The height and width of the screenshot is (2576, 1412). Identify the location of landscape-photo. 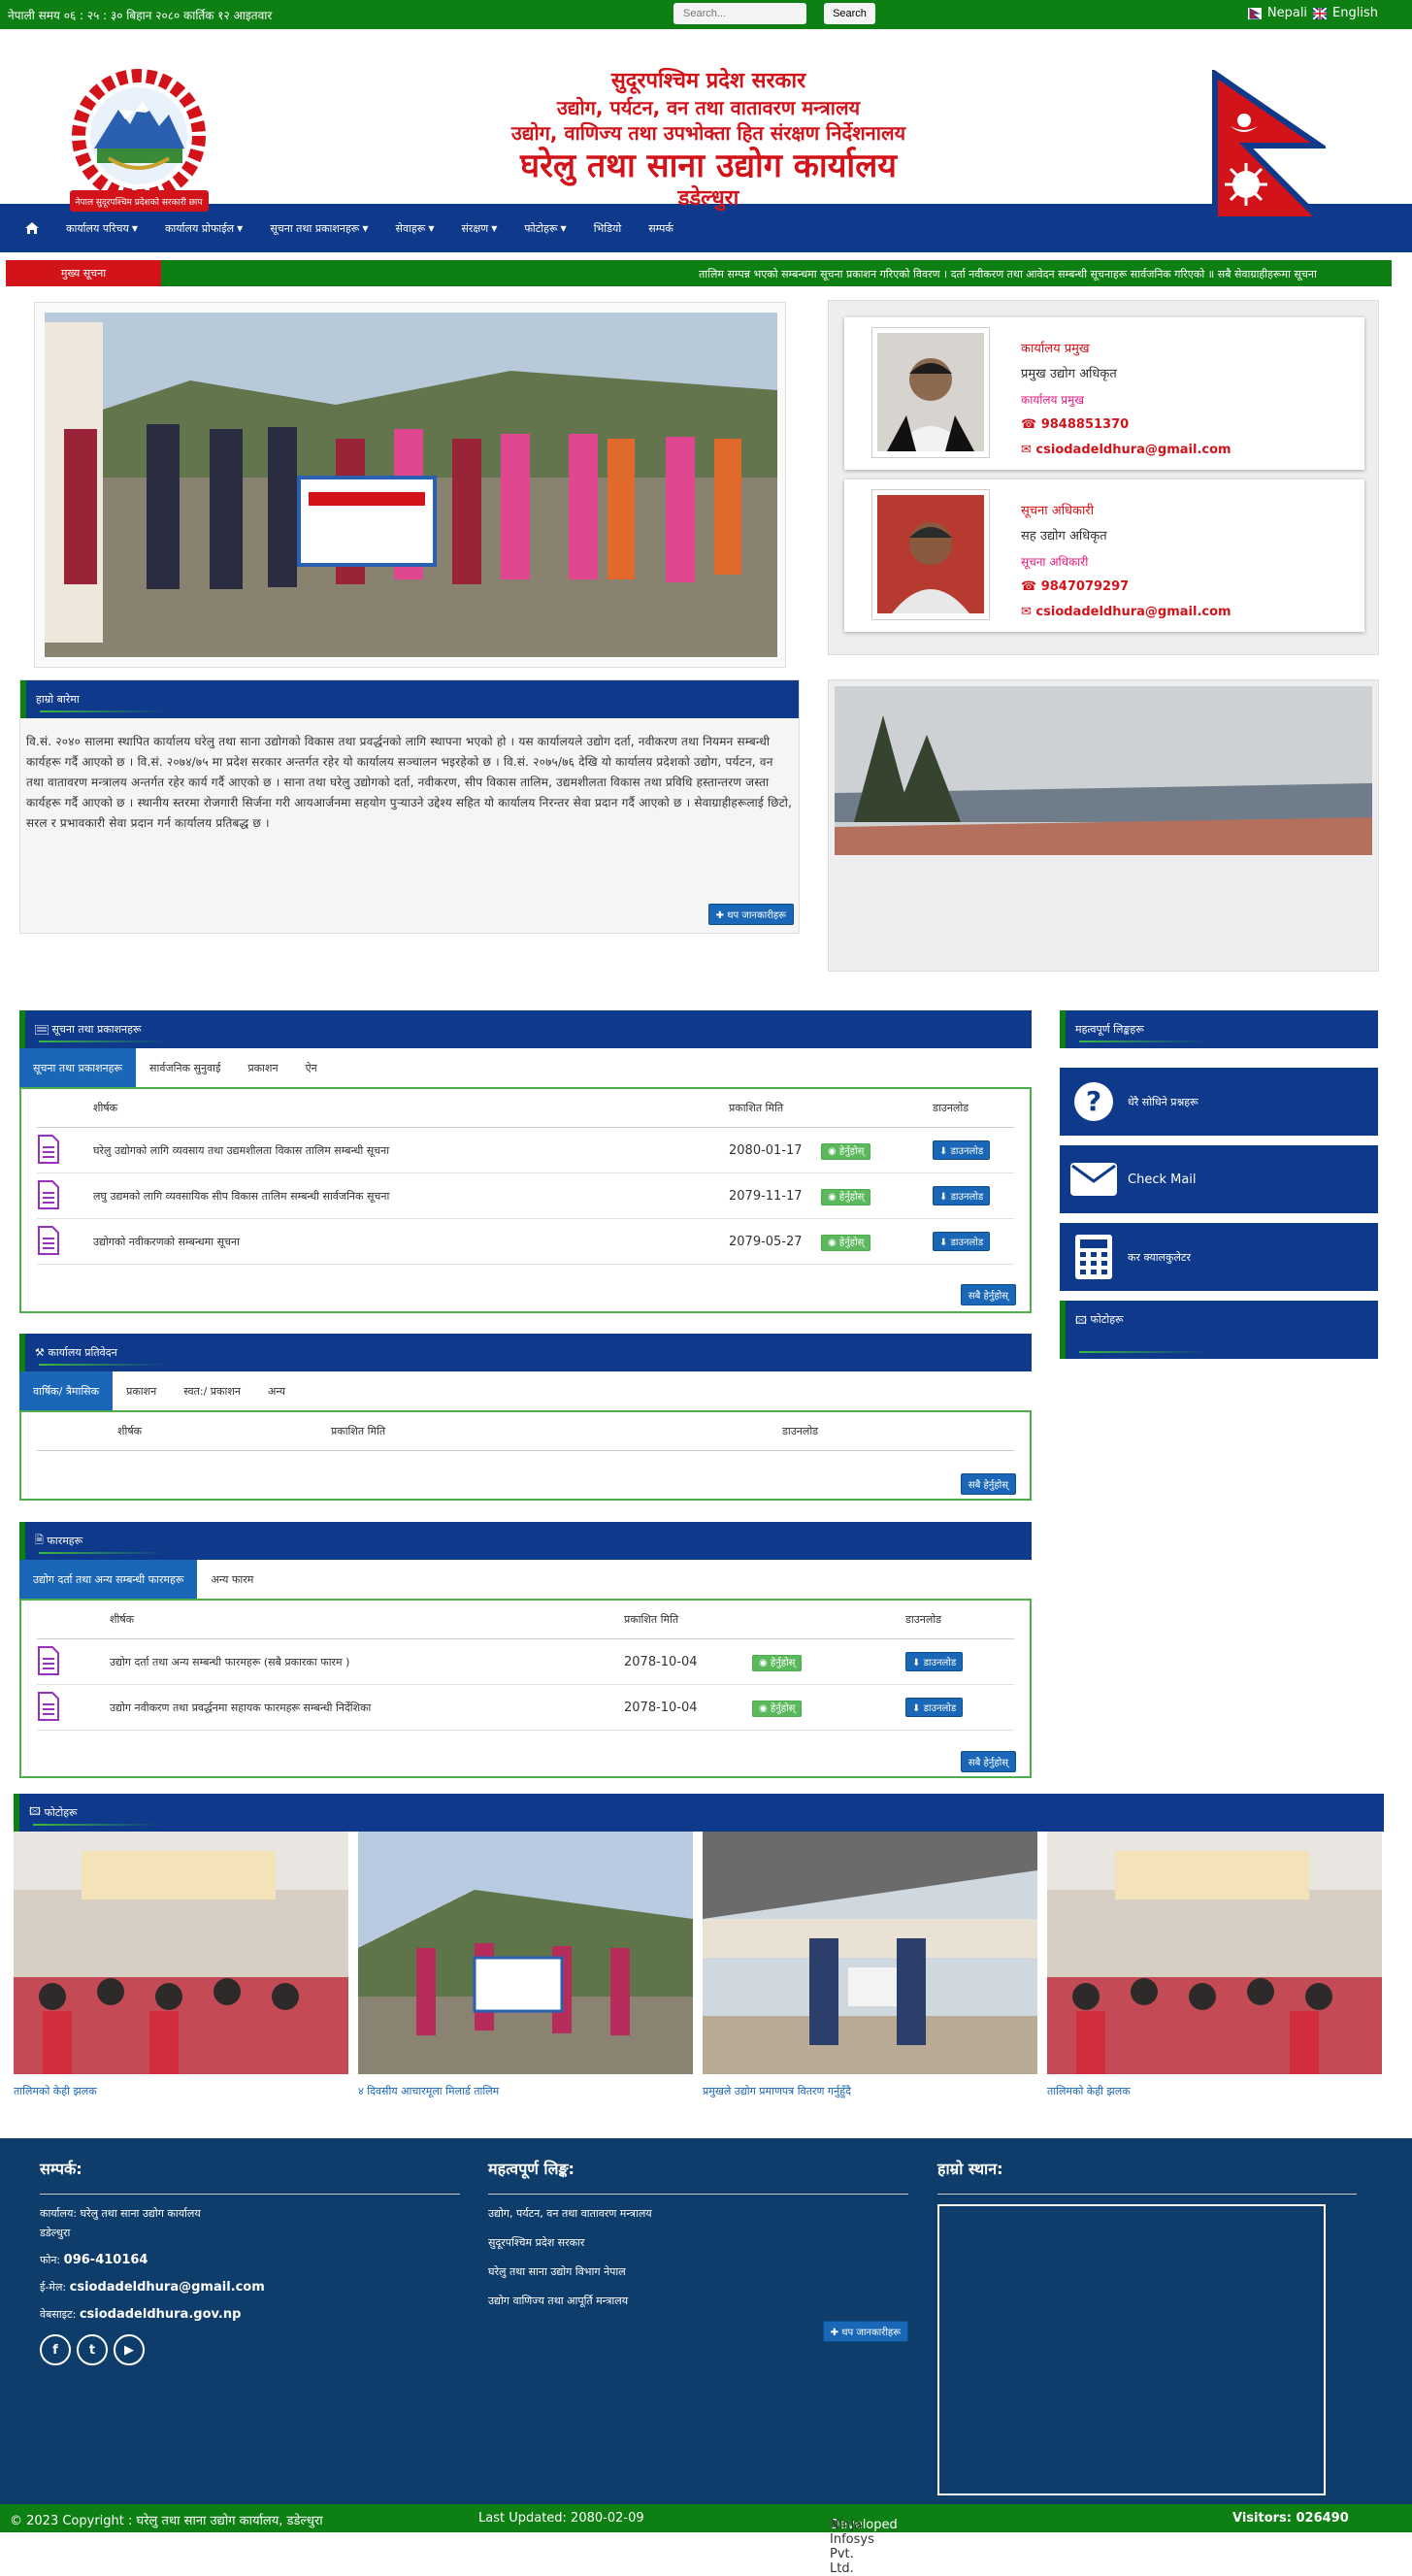
(1103, 770).